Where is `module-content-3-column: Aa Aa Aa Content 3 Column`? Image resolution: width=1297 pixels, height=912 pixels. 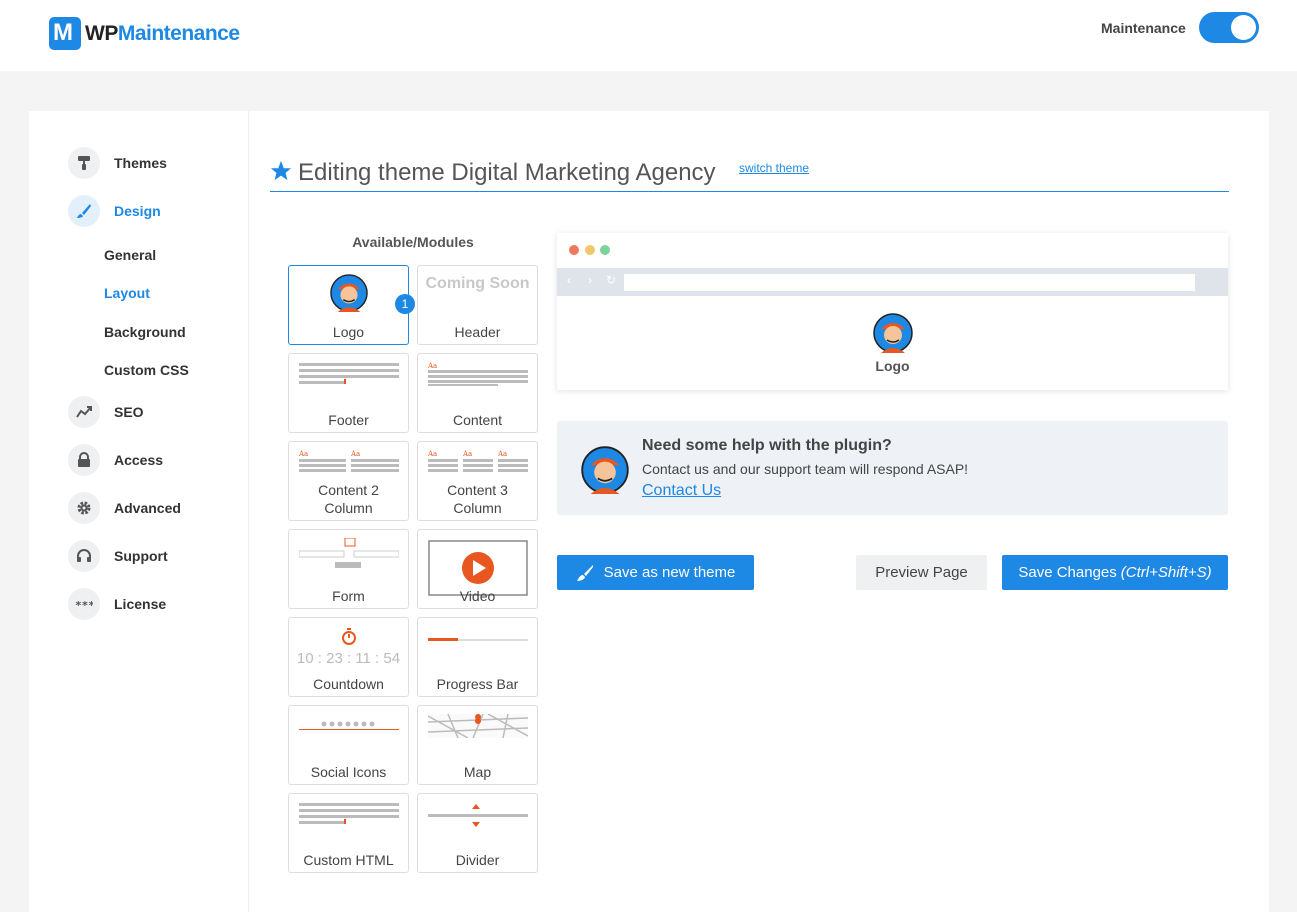
module-content-3-column: Aa Aa Aa Content 3 Column is located at coordinates (477, 481).